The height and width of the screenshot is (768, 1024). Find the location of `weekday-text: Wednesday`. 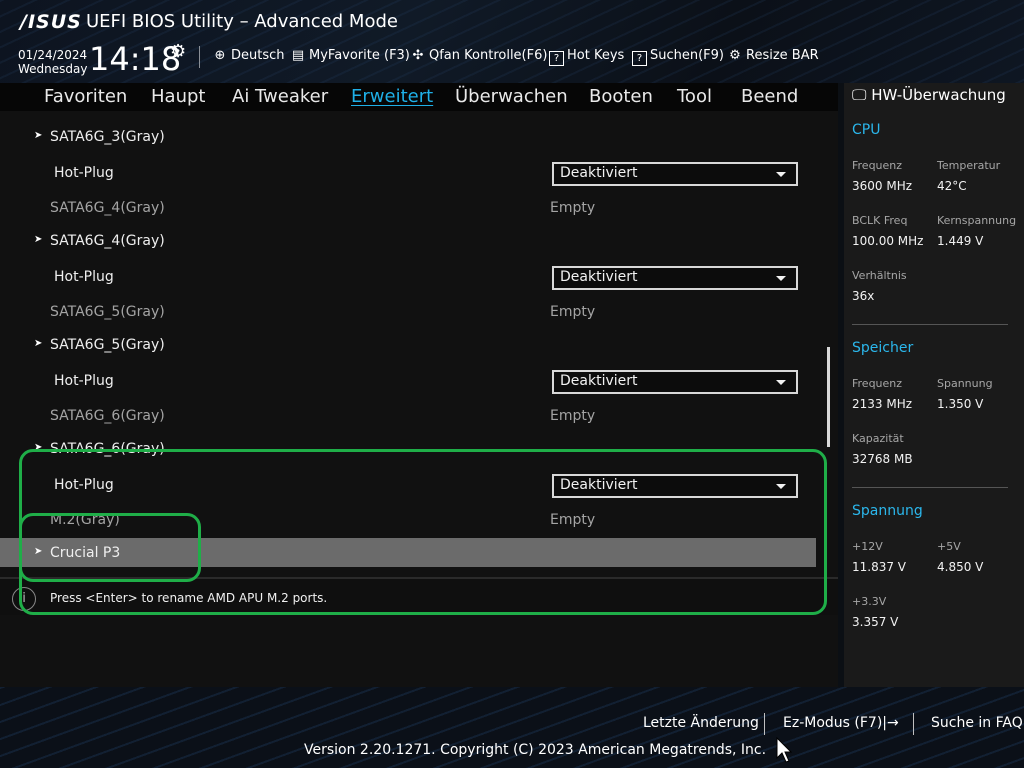

weekday-text: Wednesday is located at coordinates (53, 69).